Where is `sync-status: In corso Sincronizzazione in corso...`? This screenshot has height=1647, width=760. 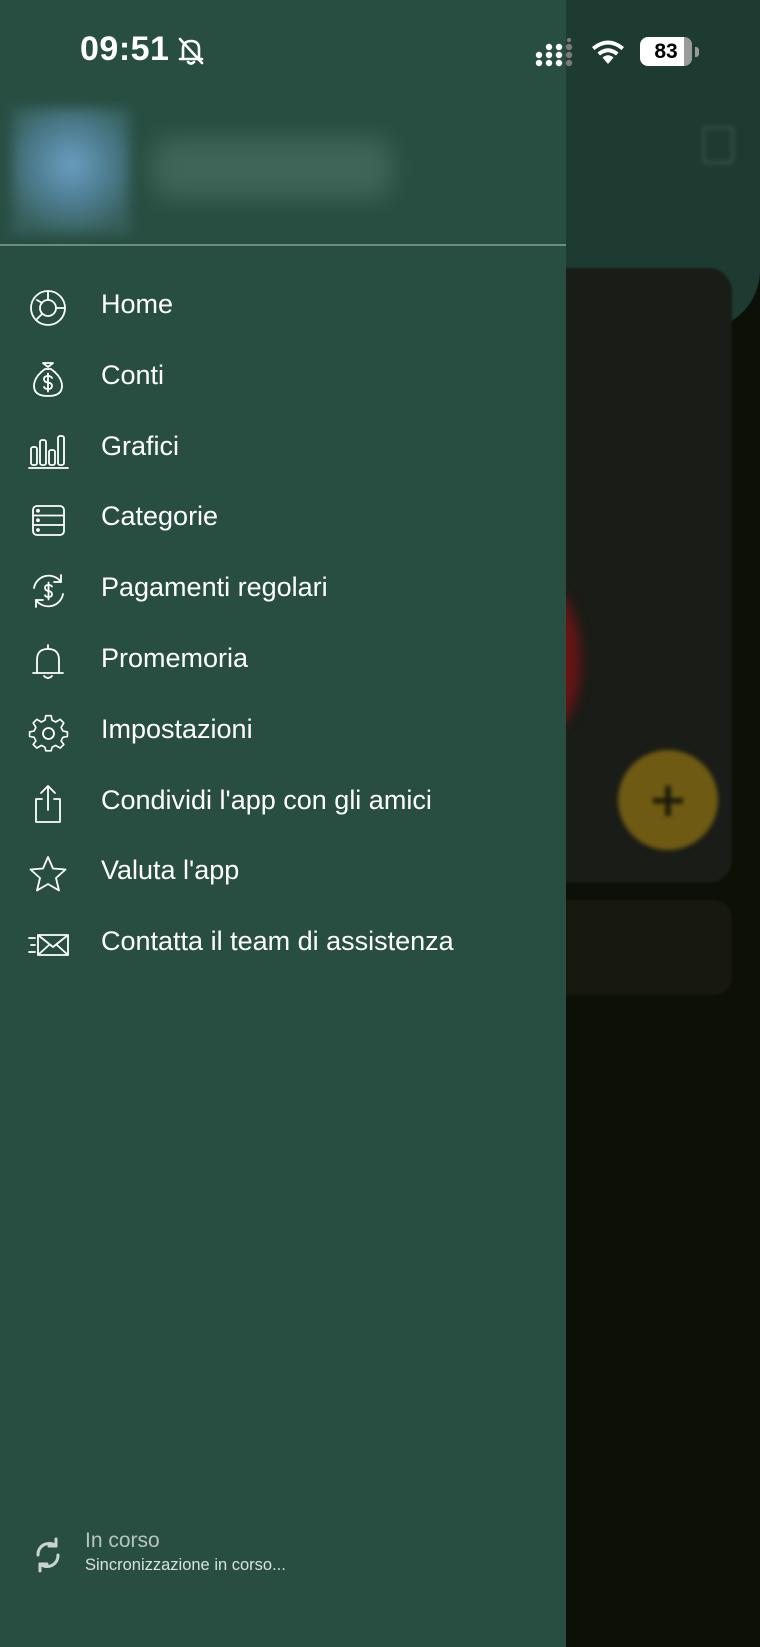 sync-status: In corso Sincronizzazione in corso... is located at coordinates (283, 1555).